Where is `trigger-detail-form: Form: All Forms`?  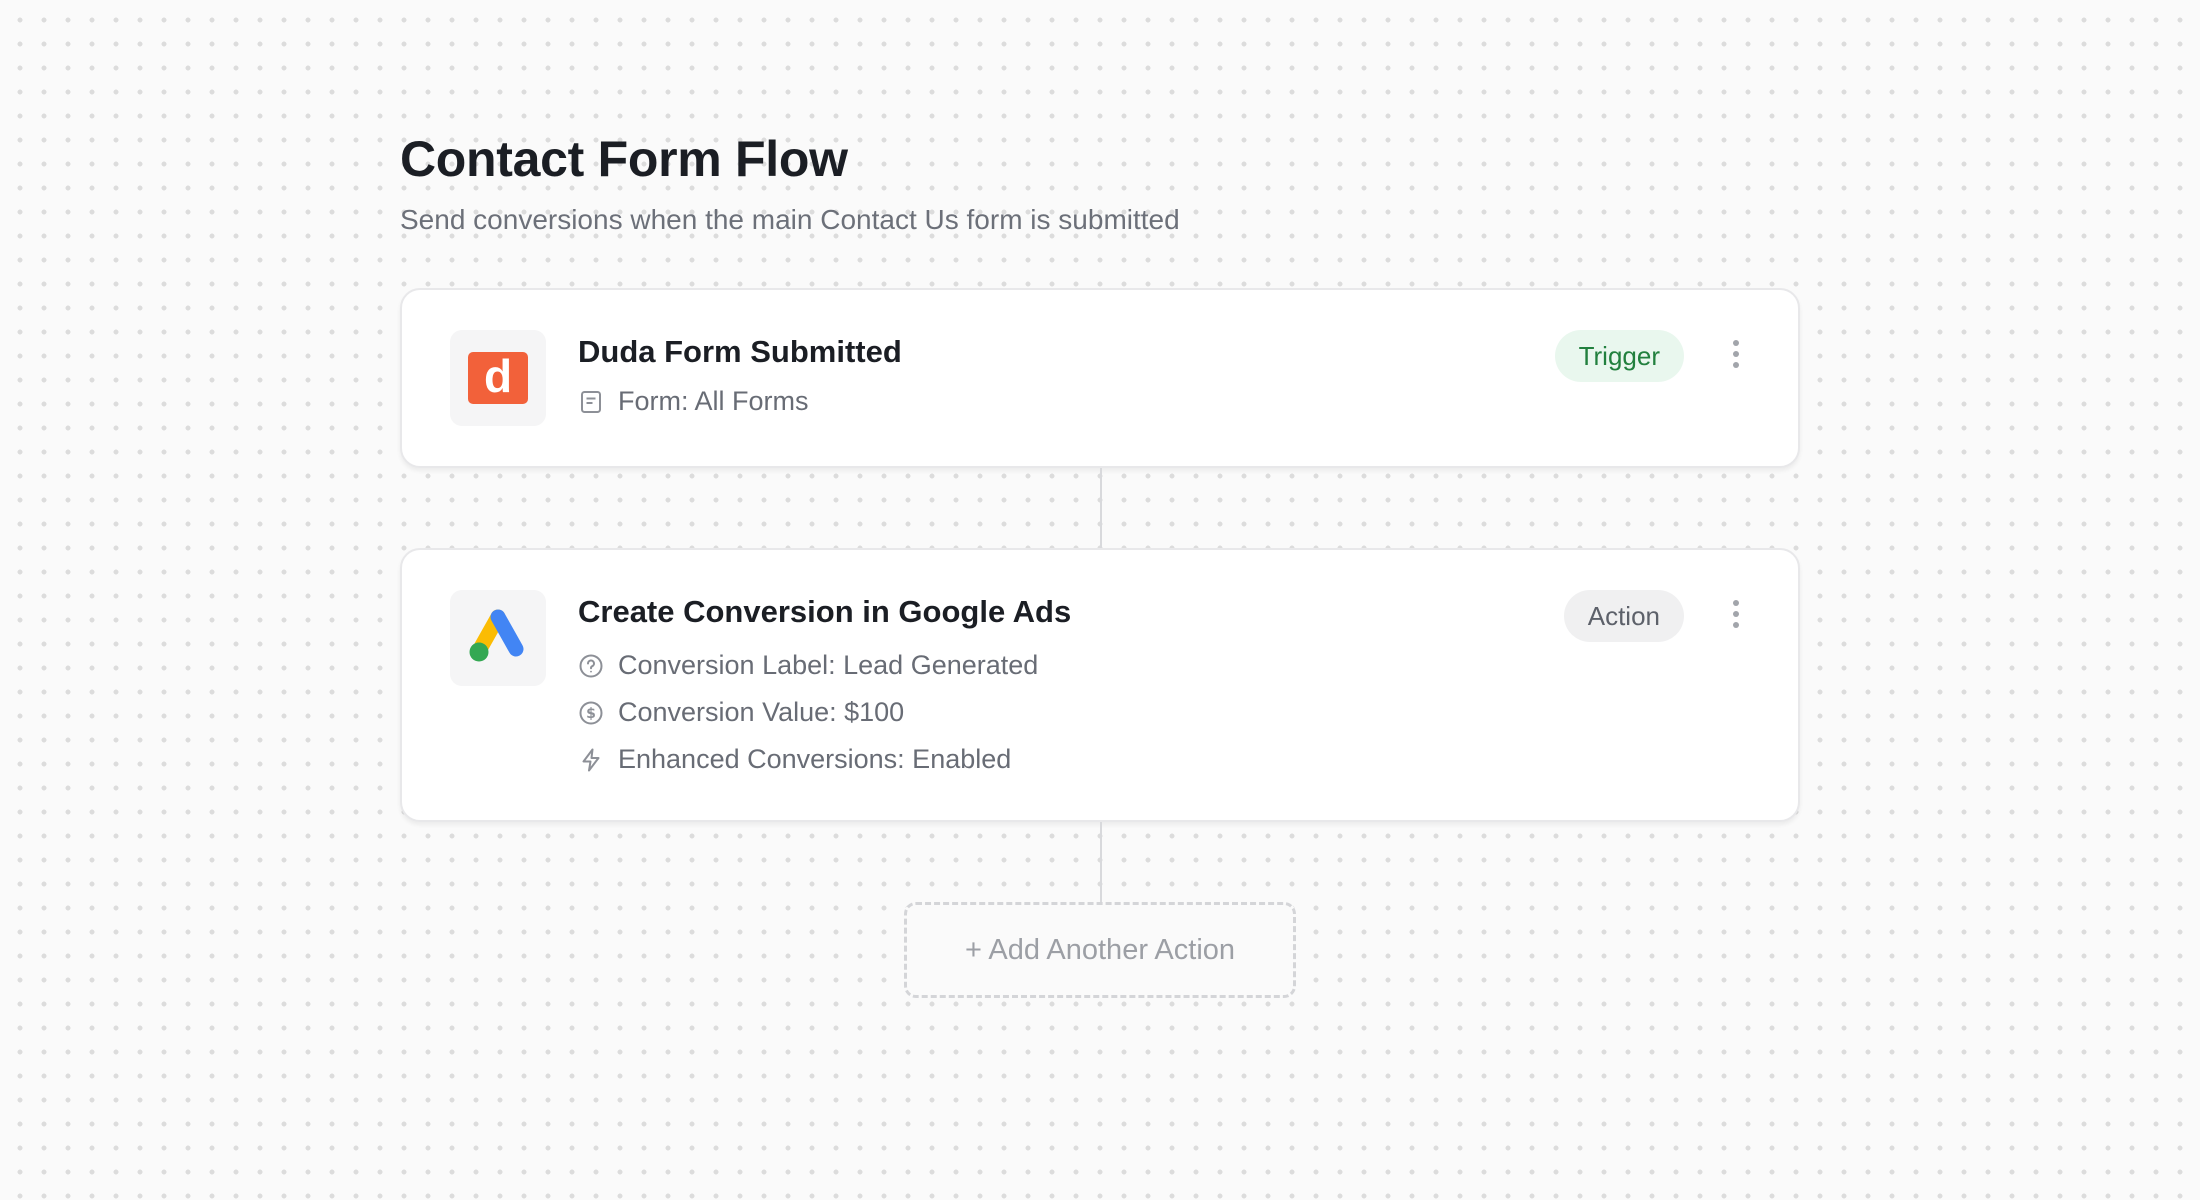
trigger-detail-form: Form: All Forms is located at coordinates (693, 401).